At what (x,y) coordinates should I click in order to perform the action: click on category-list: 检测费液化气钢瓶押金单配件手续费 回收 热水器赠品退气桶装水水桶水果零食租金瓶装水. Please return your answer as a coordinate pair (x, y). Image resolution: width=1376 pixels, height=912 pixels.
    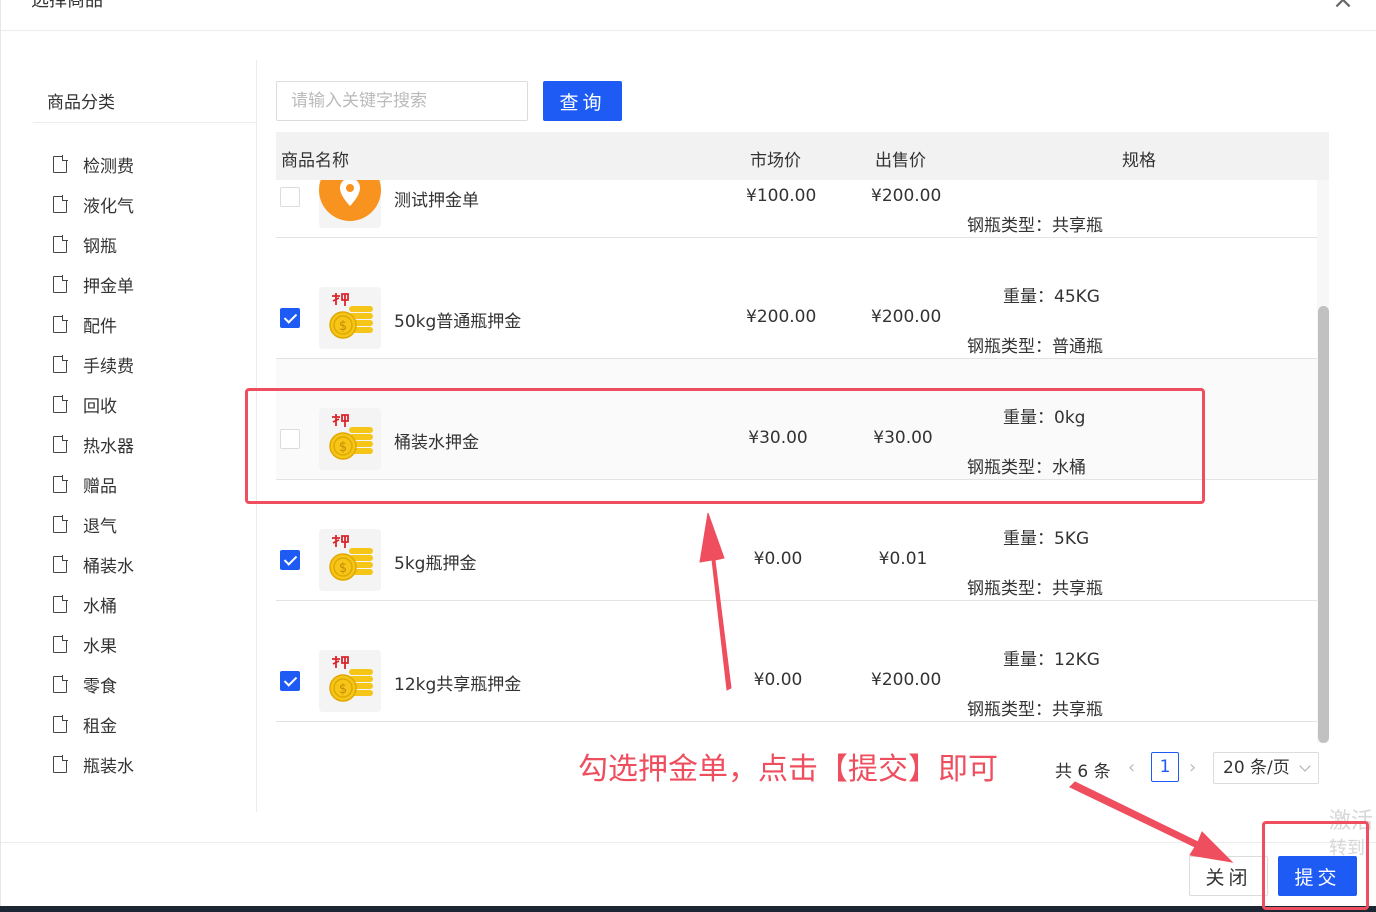
    Looking at the image, I should click on (93, 464).